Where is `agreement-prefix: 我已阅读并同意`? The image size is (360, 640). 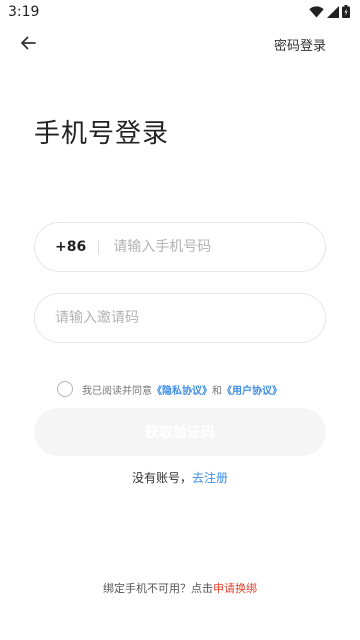 agreement-prefix: 我已阅读并同意 is located at coordinates (117, 391).